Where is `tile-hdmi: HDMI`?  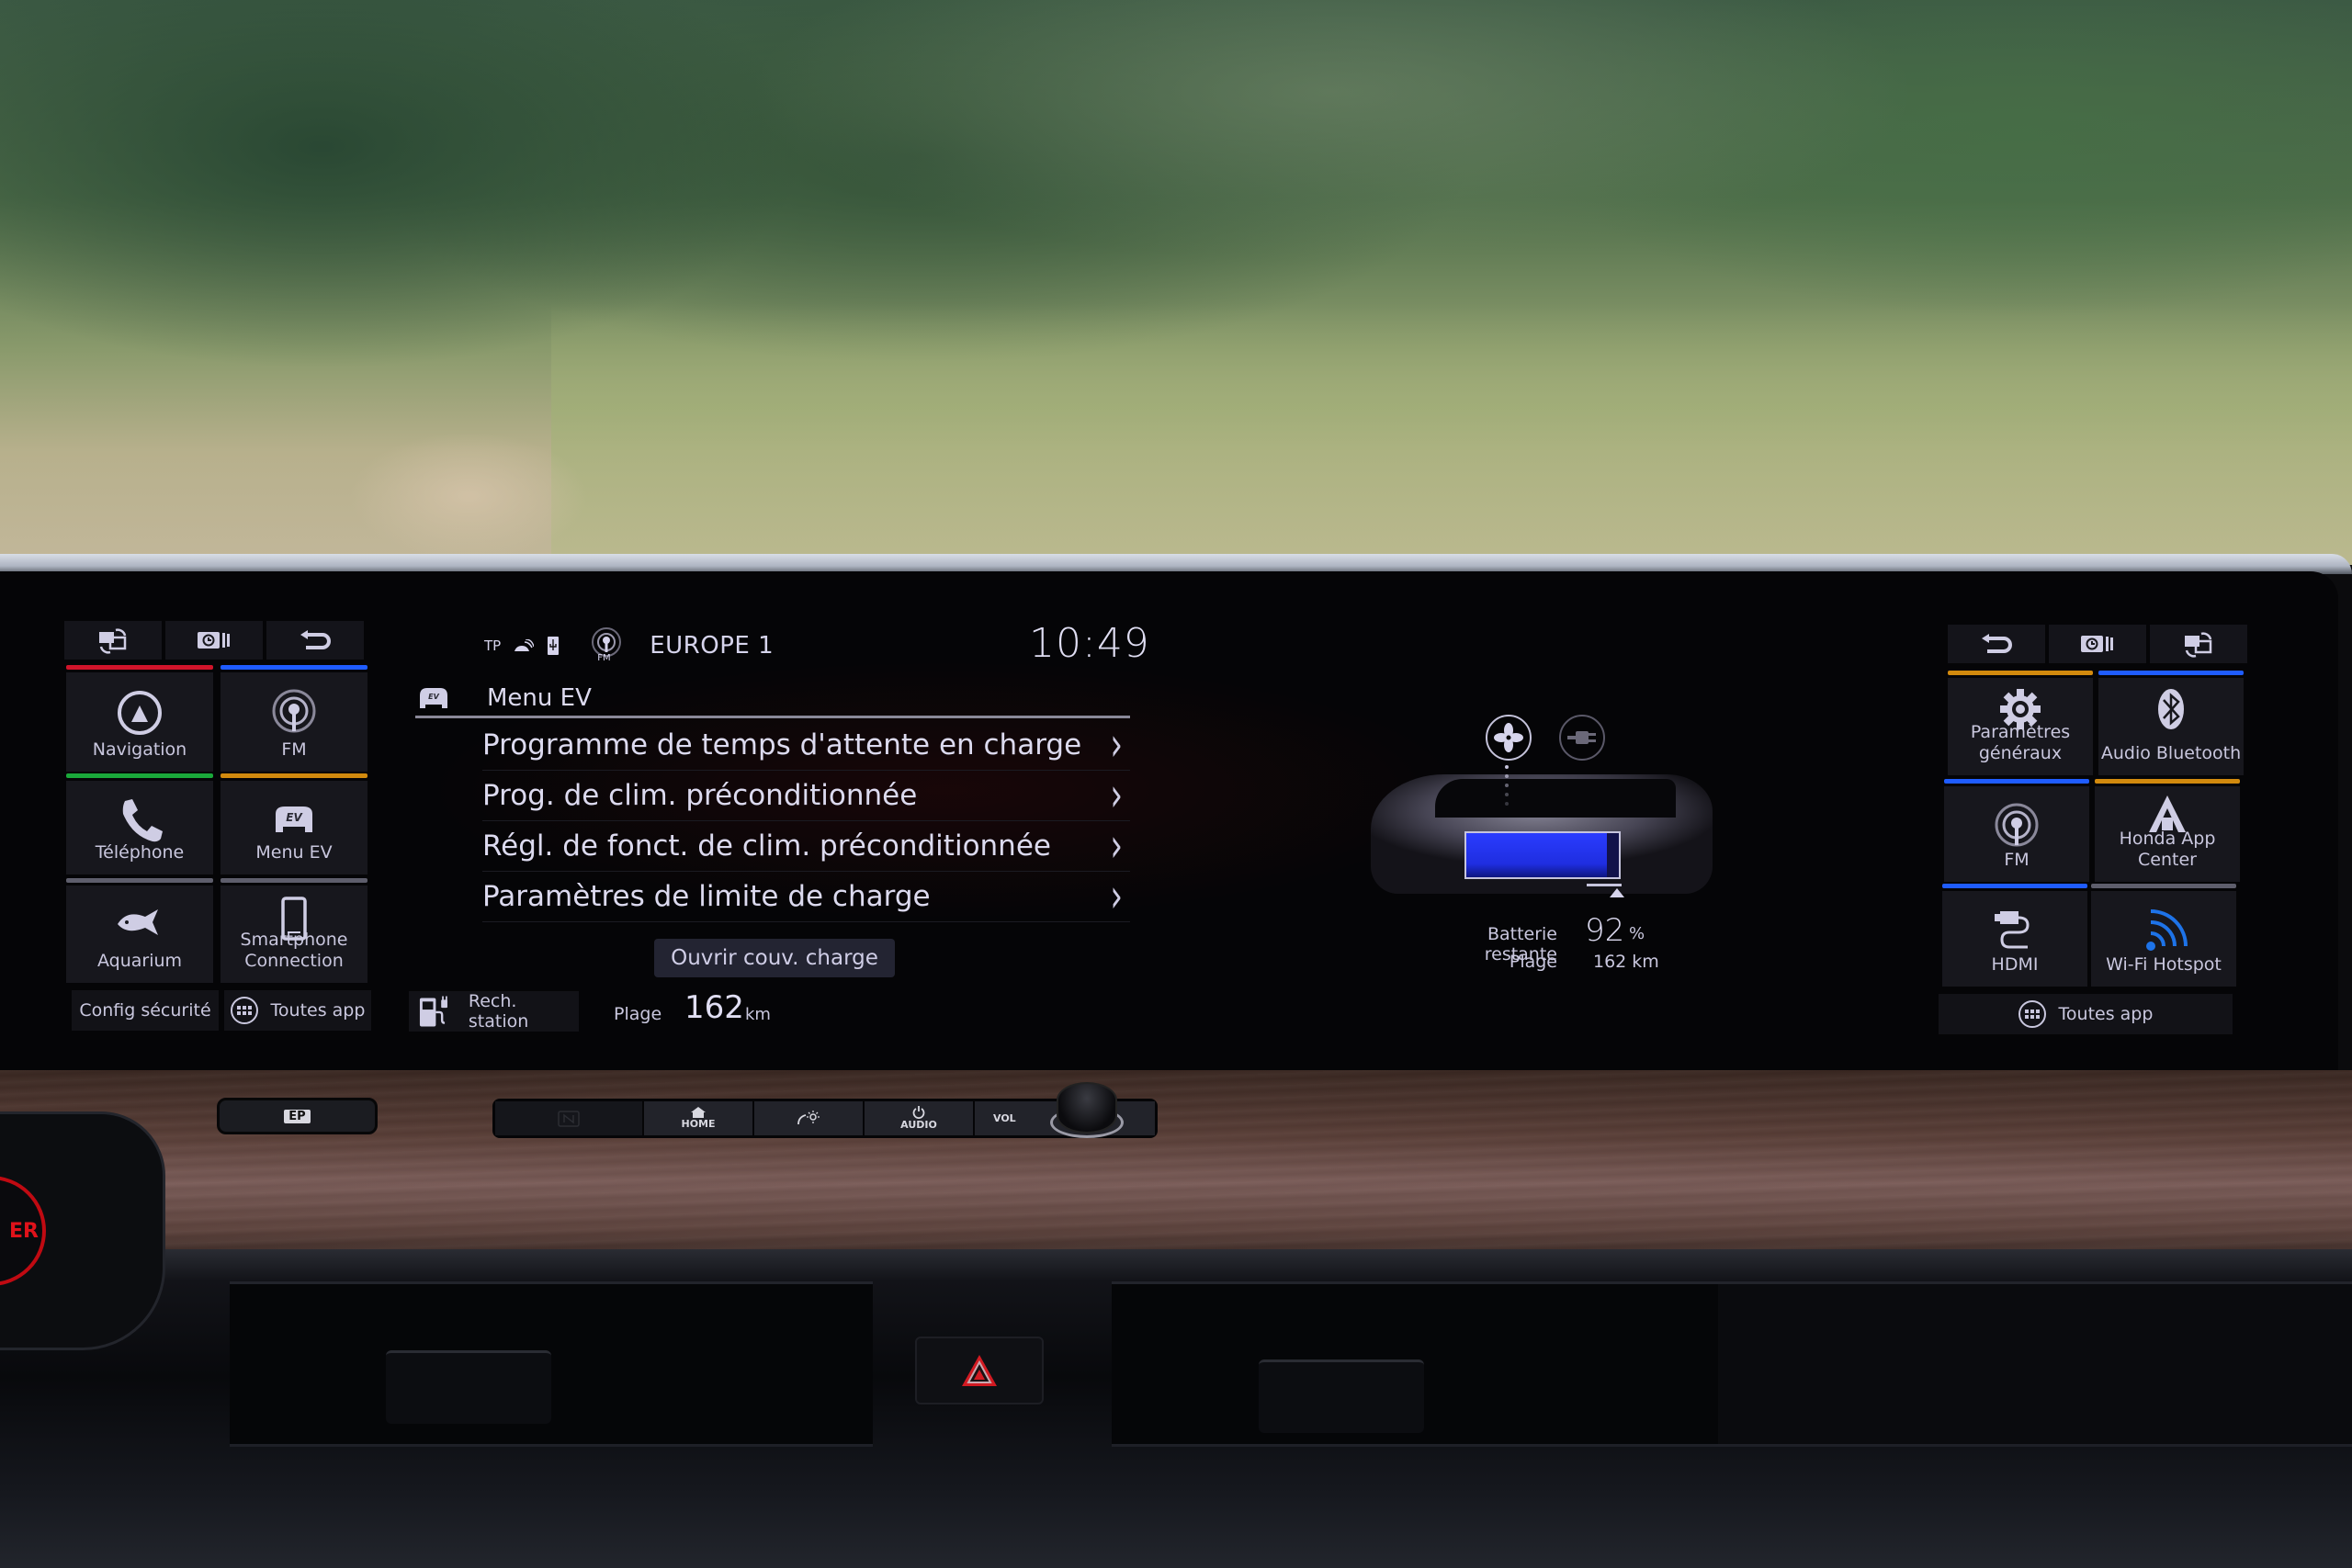
tile-hdmi: HDMI is located at coordinates (2015, 936).